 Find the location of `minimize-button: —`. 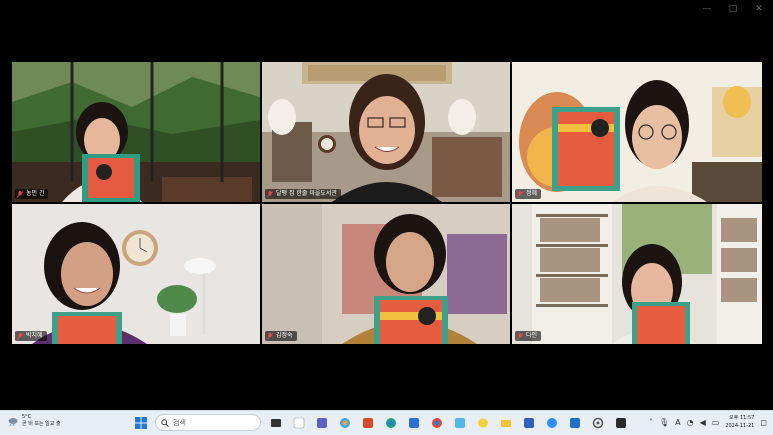

minimize-button: — is located at coordinates (707, 9).